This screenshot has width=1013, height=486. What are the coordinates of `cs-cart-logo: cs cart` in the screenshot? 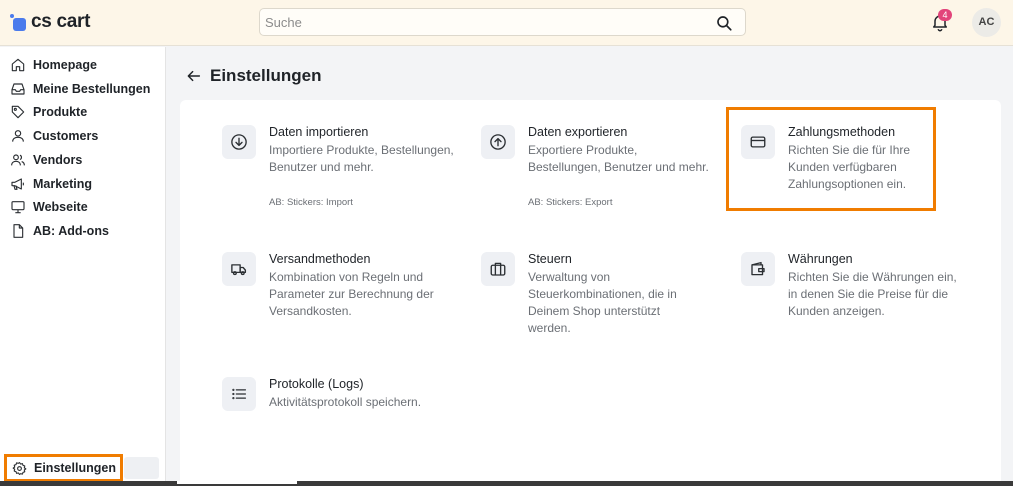 It's located at (50, 22).